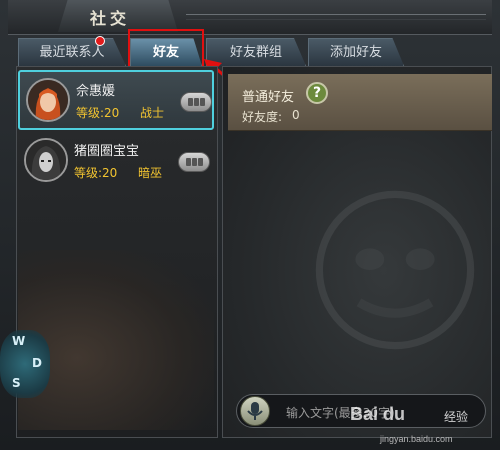 The image size is (500, 450). I want to click on notification-dot-icon, so click(100, 41).